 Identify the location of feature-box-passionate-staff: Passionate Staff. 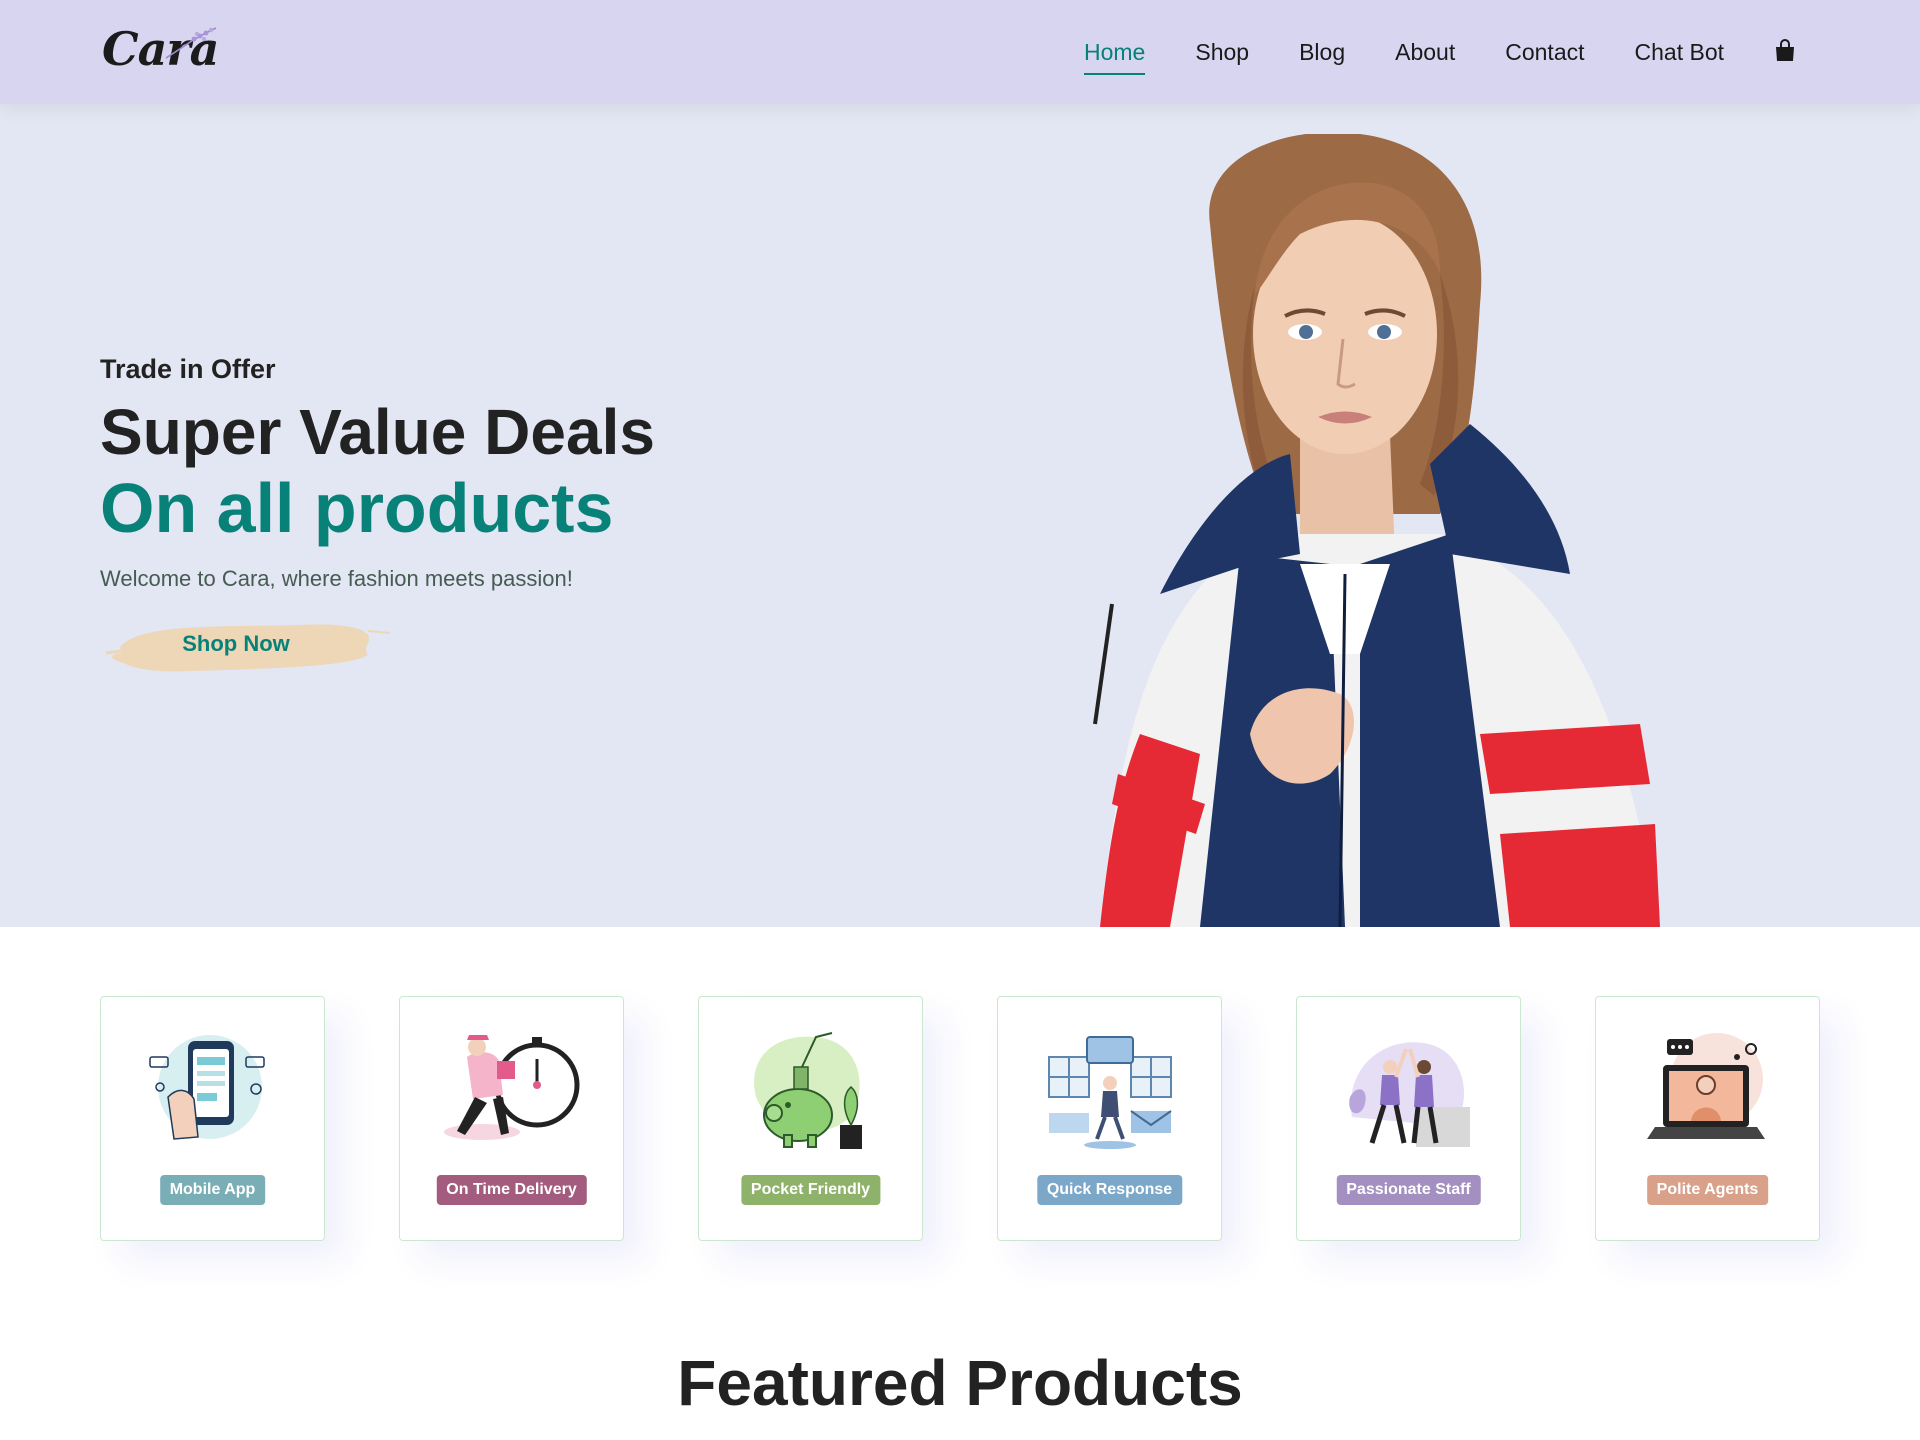
(1408, 1118).